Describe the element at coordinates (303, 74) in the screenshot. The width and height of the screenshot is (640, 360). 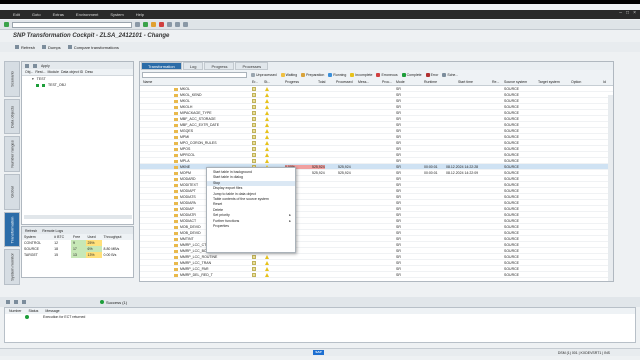
I see `preparation-icon` at that location.